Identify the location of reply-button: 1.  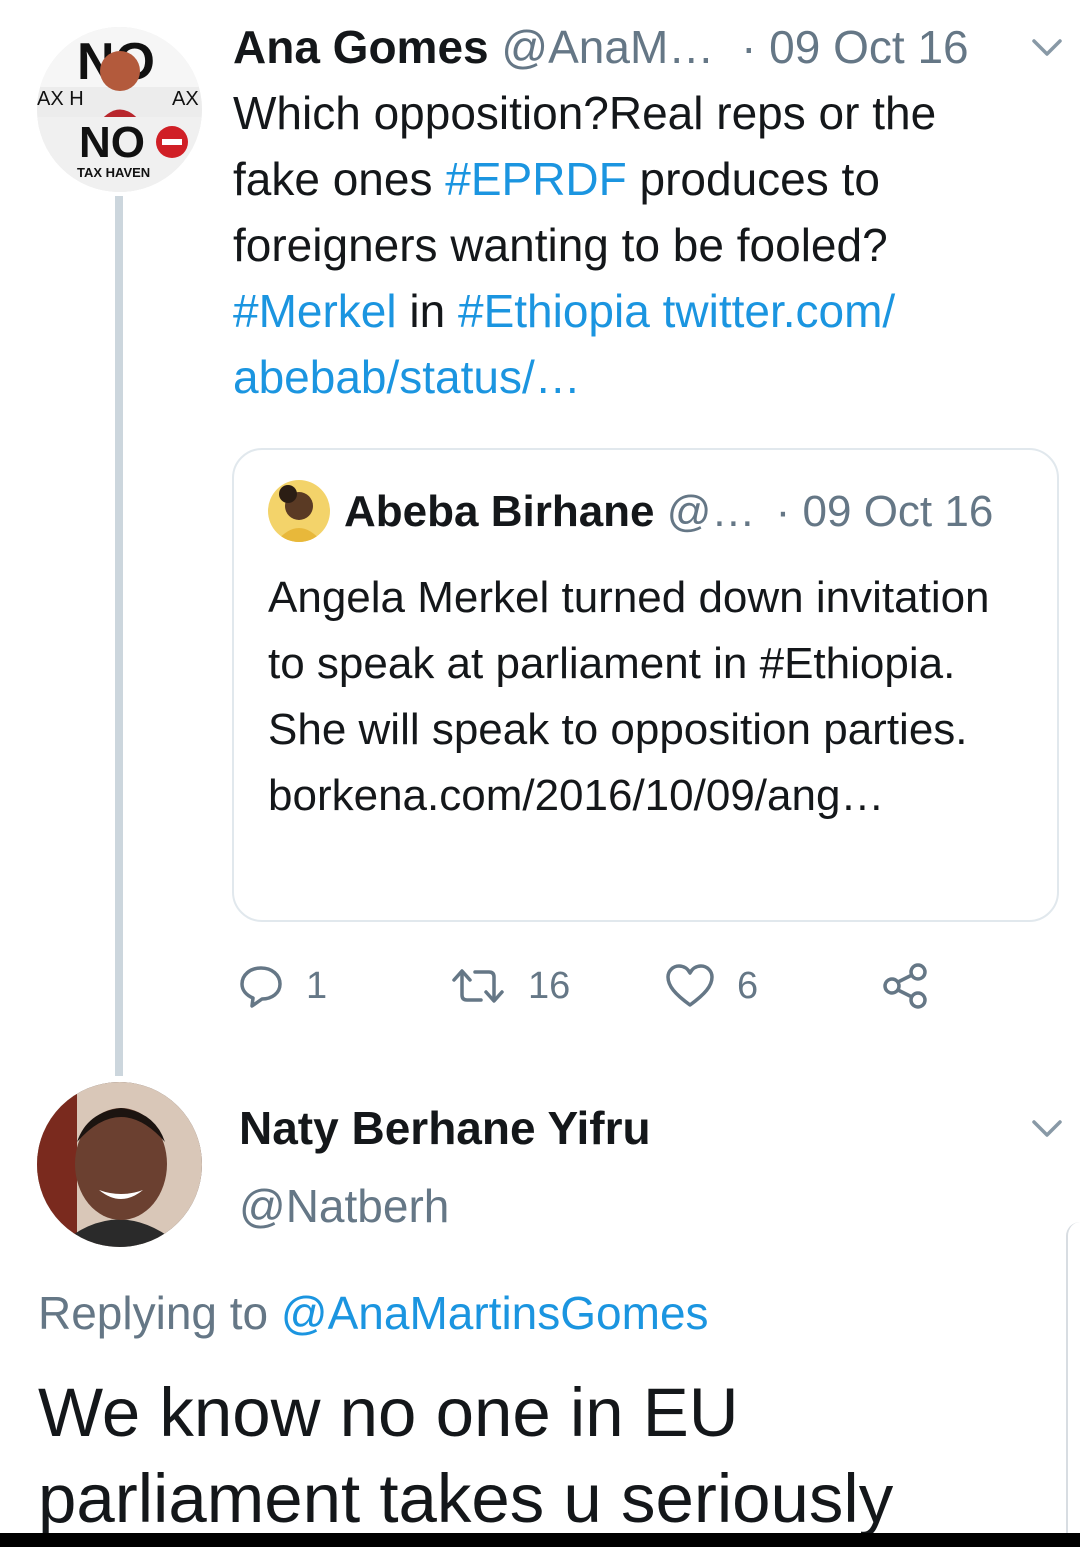
(282, 986).